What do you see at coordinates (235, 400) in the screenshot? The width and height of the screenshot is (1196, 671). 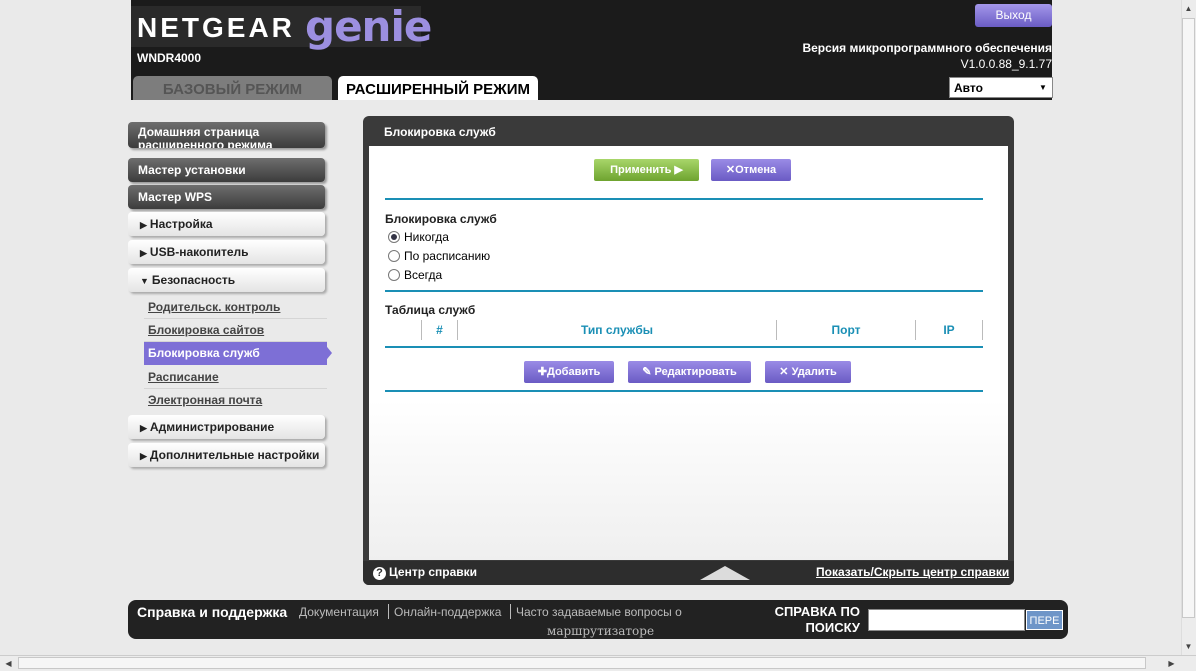 I see `sidebar-subitem-email: Электронная почта` at bounding box center [235, 400].